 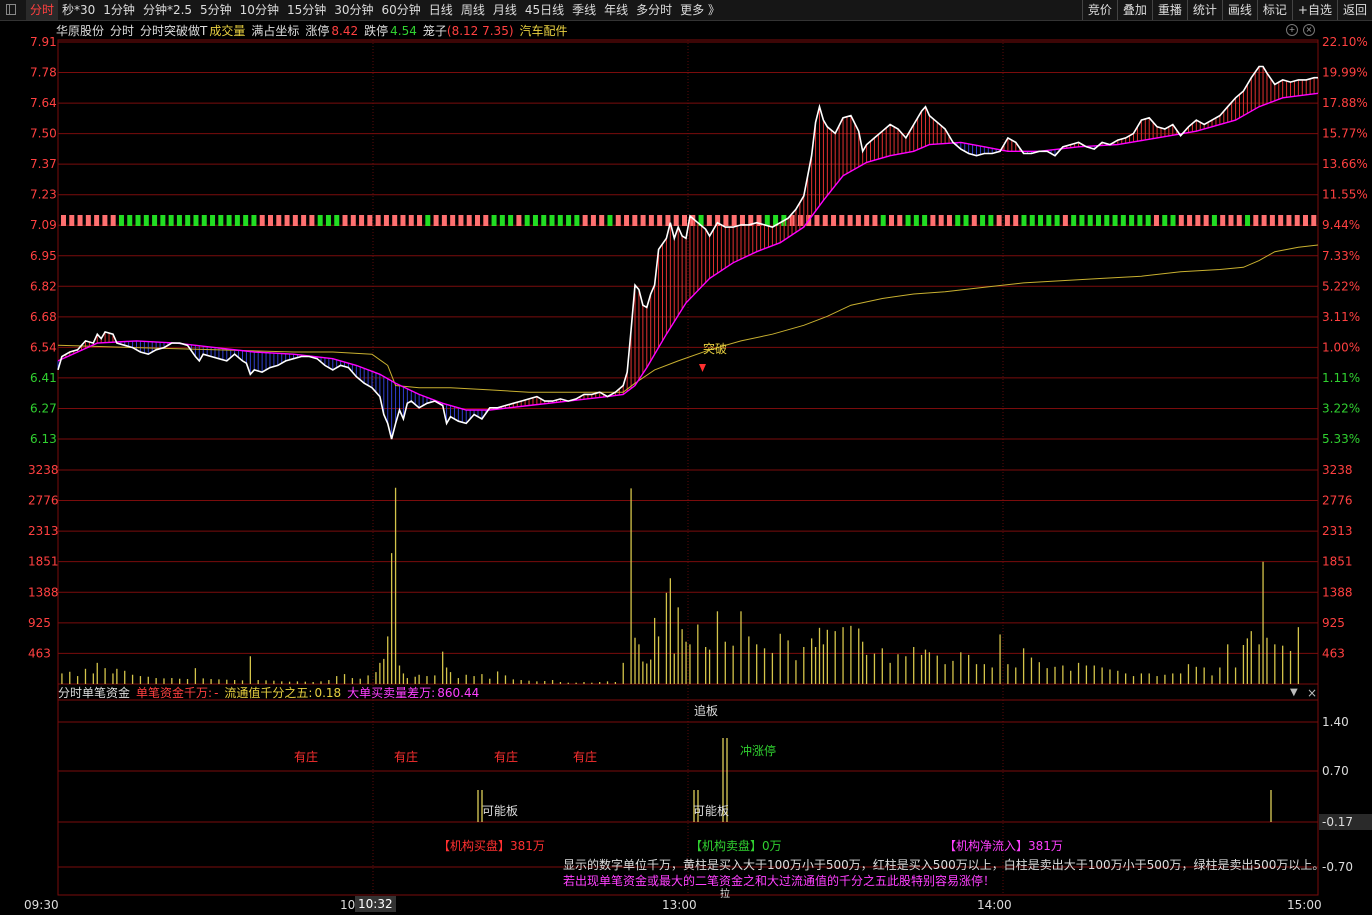 What do you see at coordinates (706, 711) in the screenshot?
I see `chase-label: 追板` at bounding box center [706, 711].